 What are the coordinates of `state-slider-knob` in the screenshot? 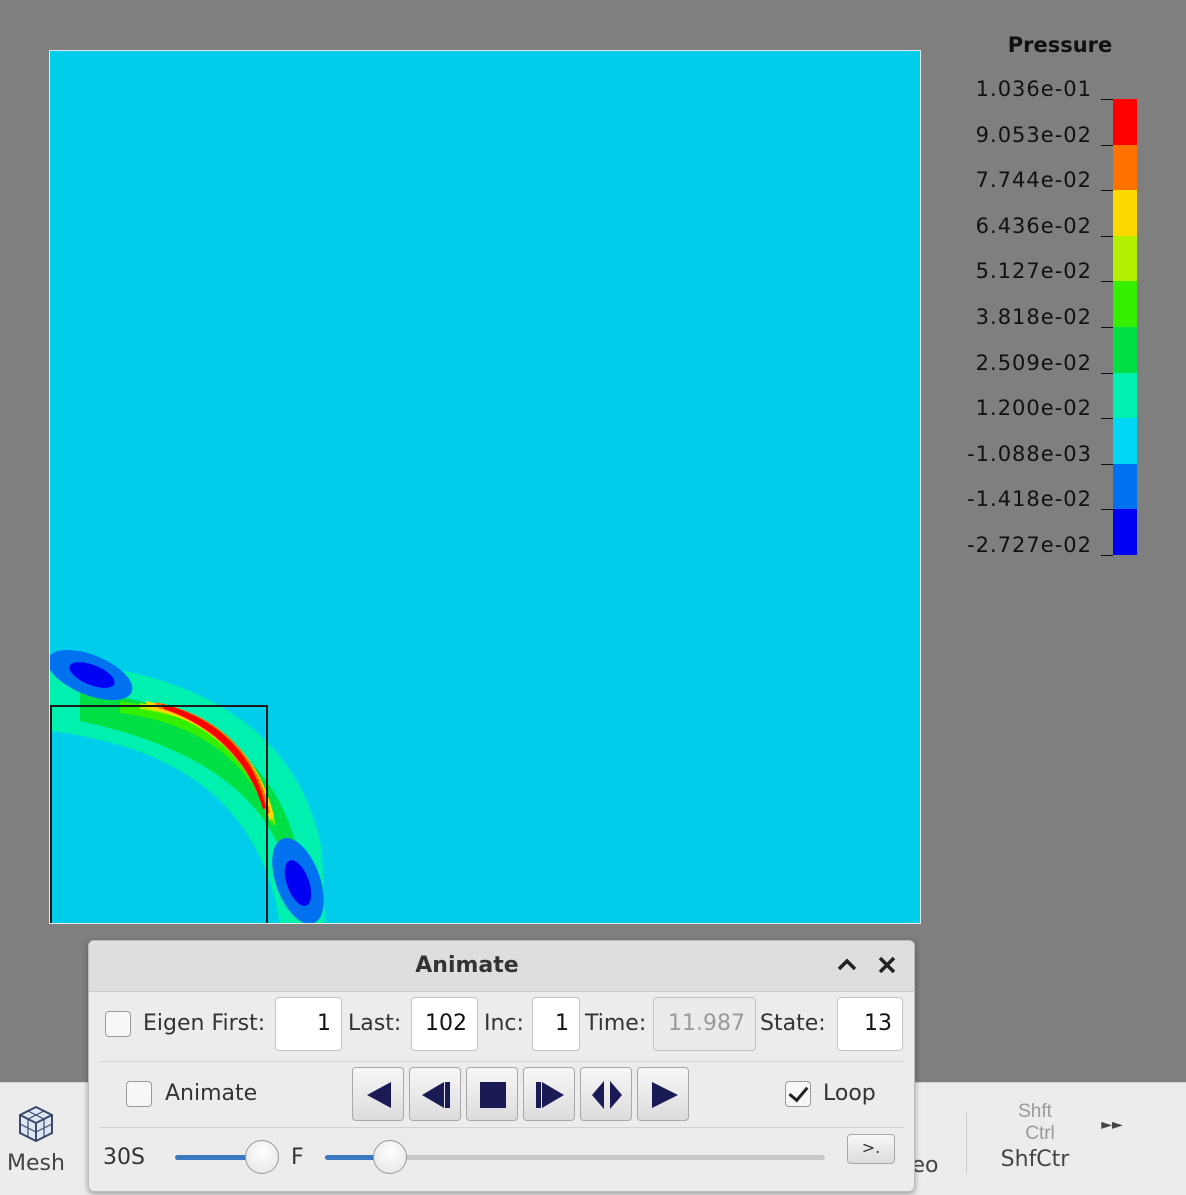 It's located at (390, 1157).